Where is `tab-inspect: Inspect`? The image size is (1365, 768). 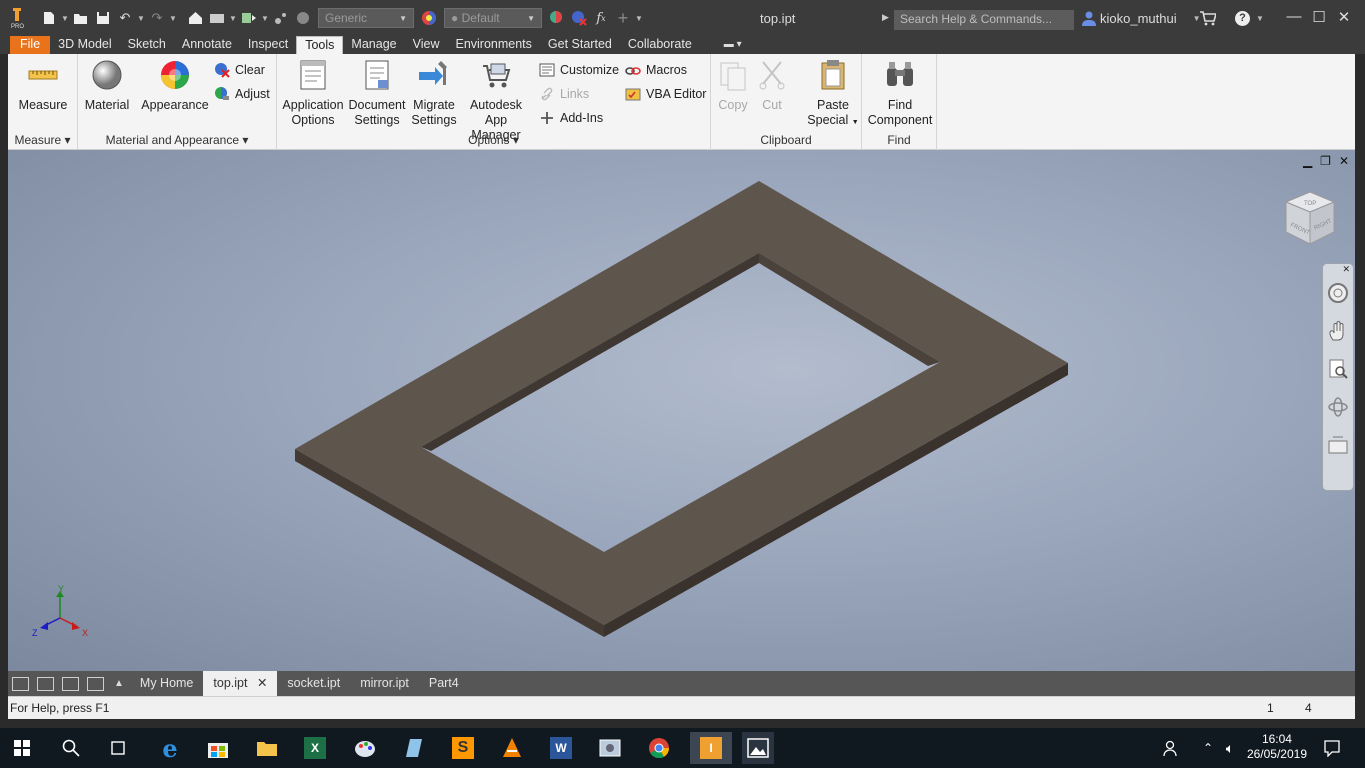
tab-inspect: Inspect is located at coordinates (268, 45).